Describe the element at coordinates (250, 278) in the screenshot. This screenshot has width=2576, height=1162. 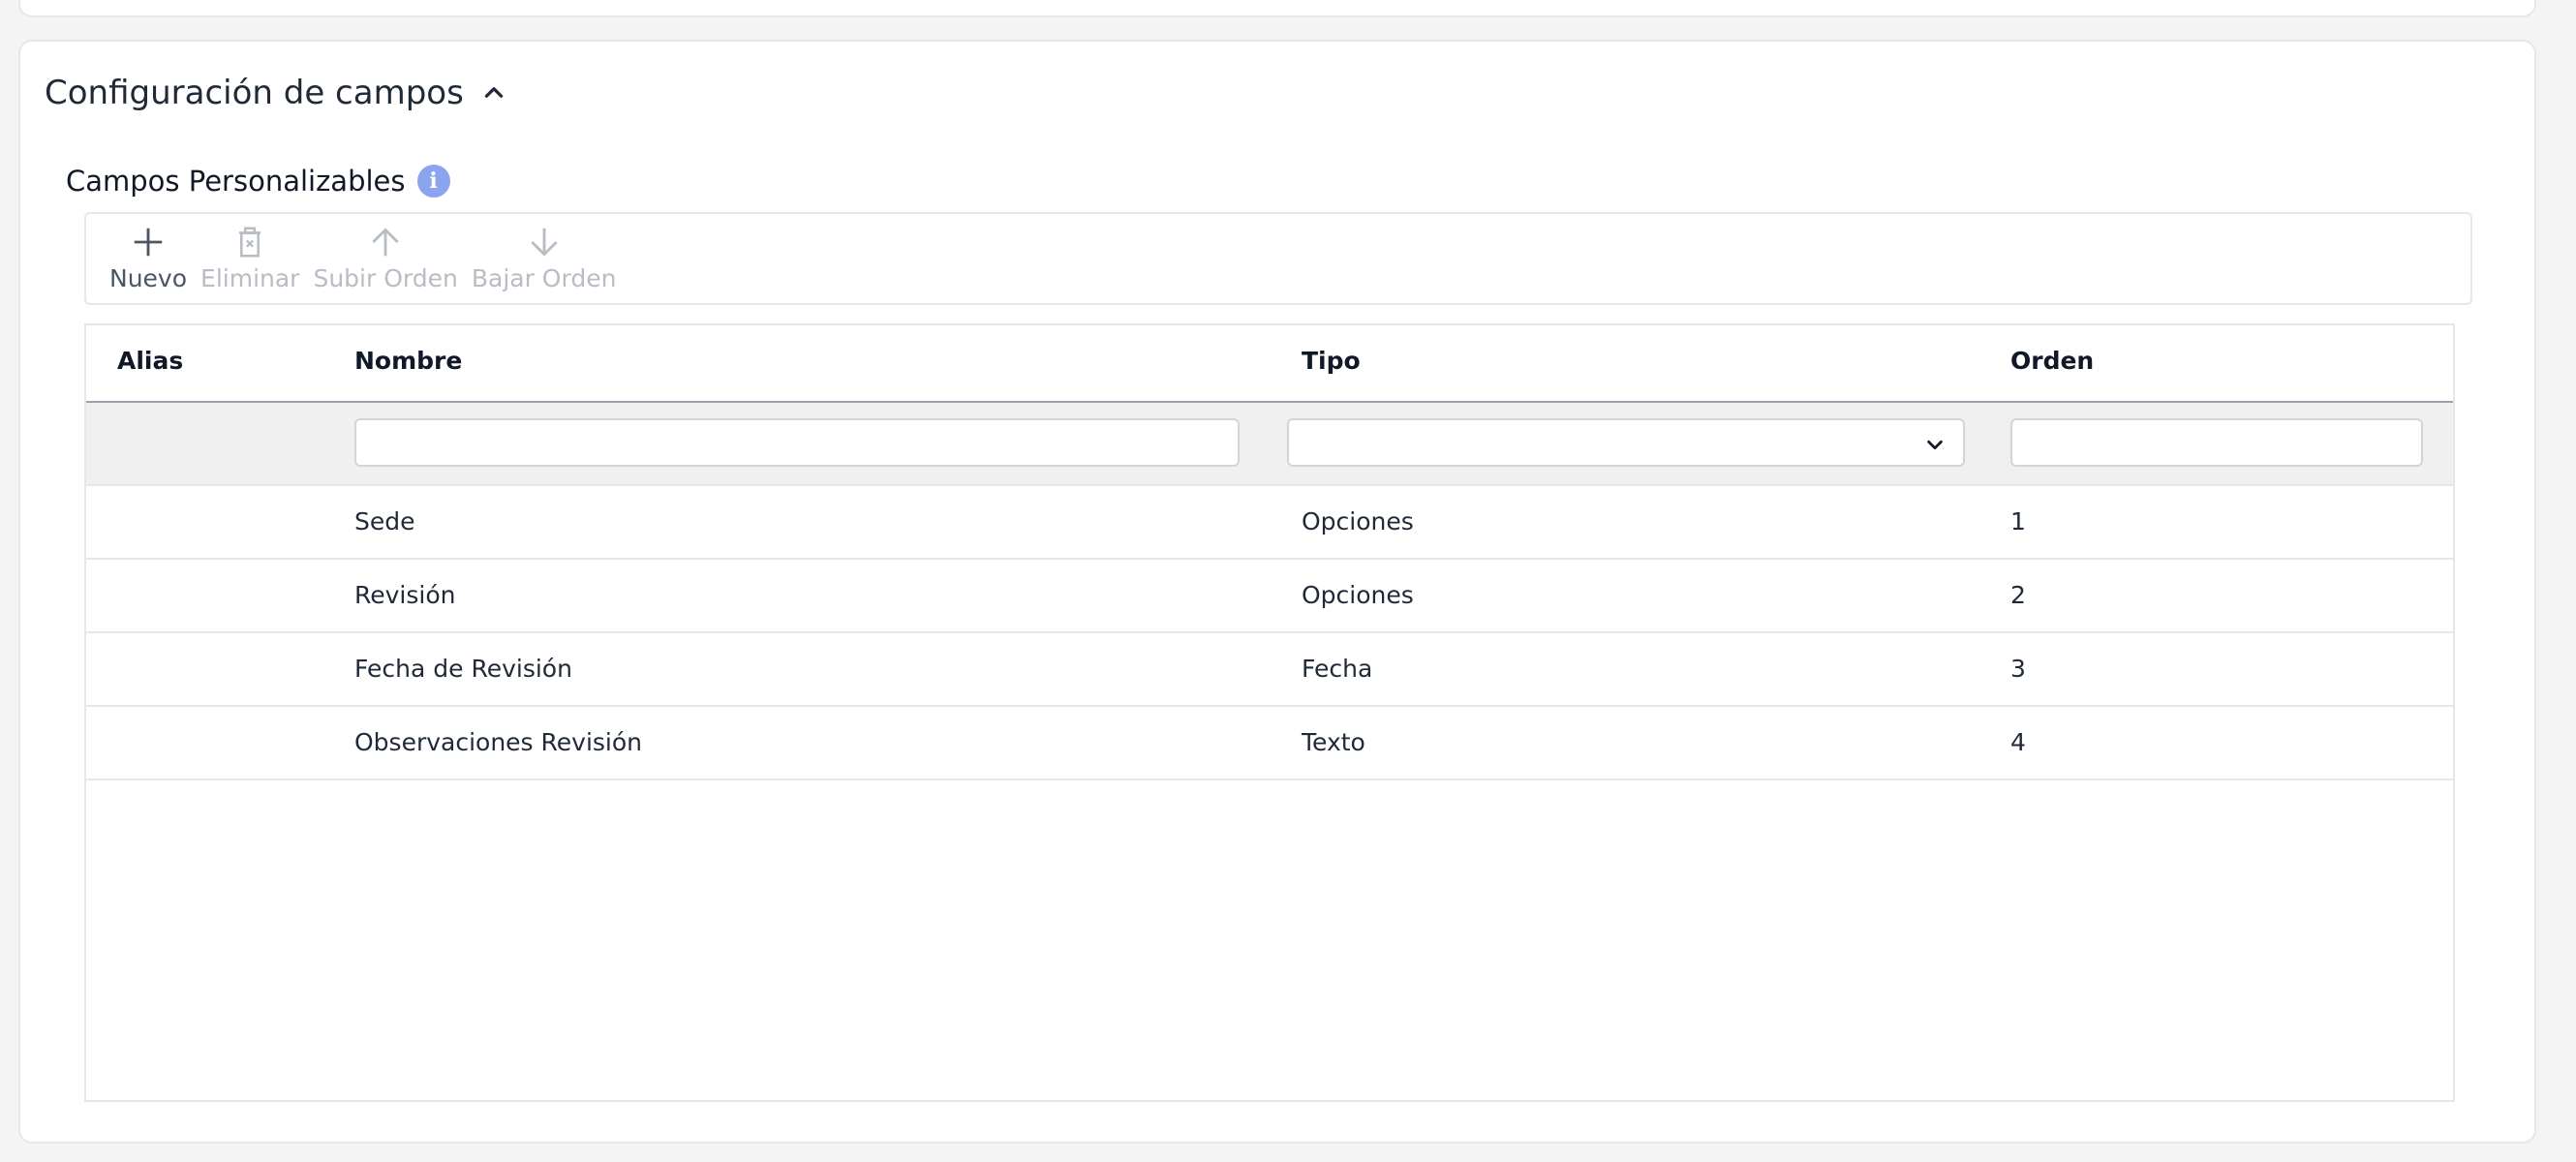
I see `delete-button-label: Eliminar` at that location.